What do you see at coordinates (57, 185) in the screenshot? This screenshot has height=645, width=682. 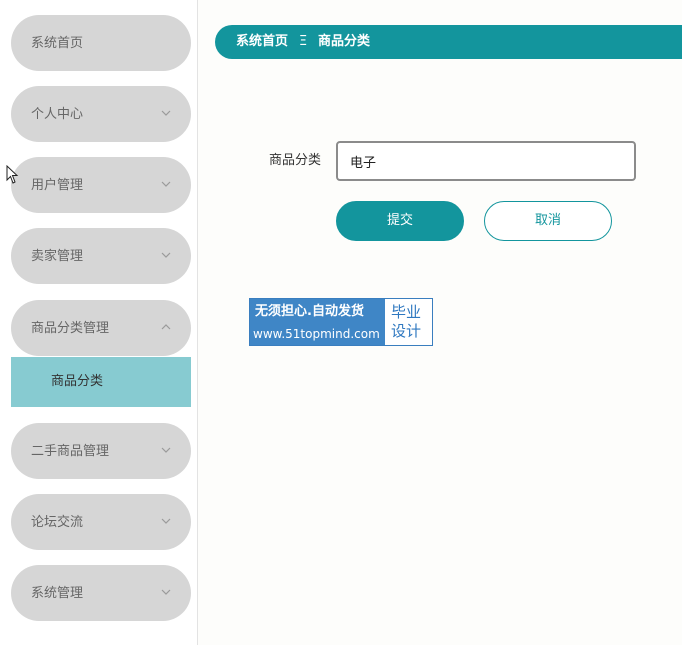 I see `sidebar-item-label: 用户管理` at bounding box center [57, 185].